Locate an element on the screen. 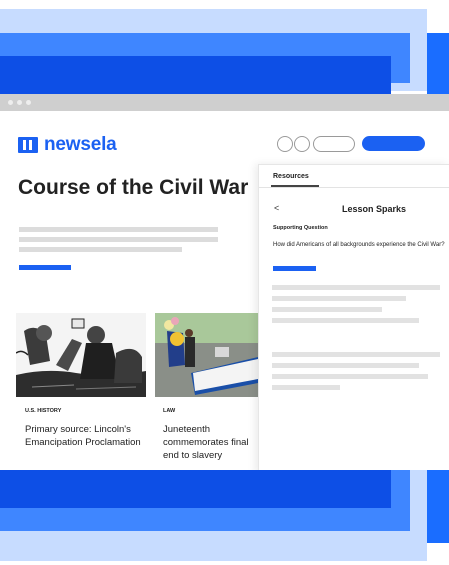  newsela-logo: newsela is located at coordinates (67, 145).